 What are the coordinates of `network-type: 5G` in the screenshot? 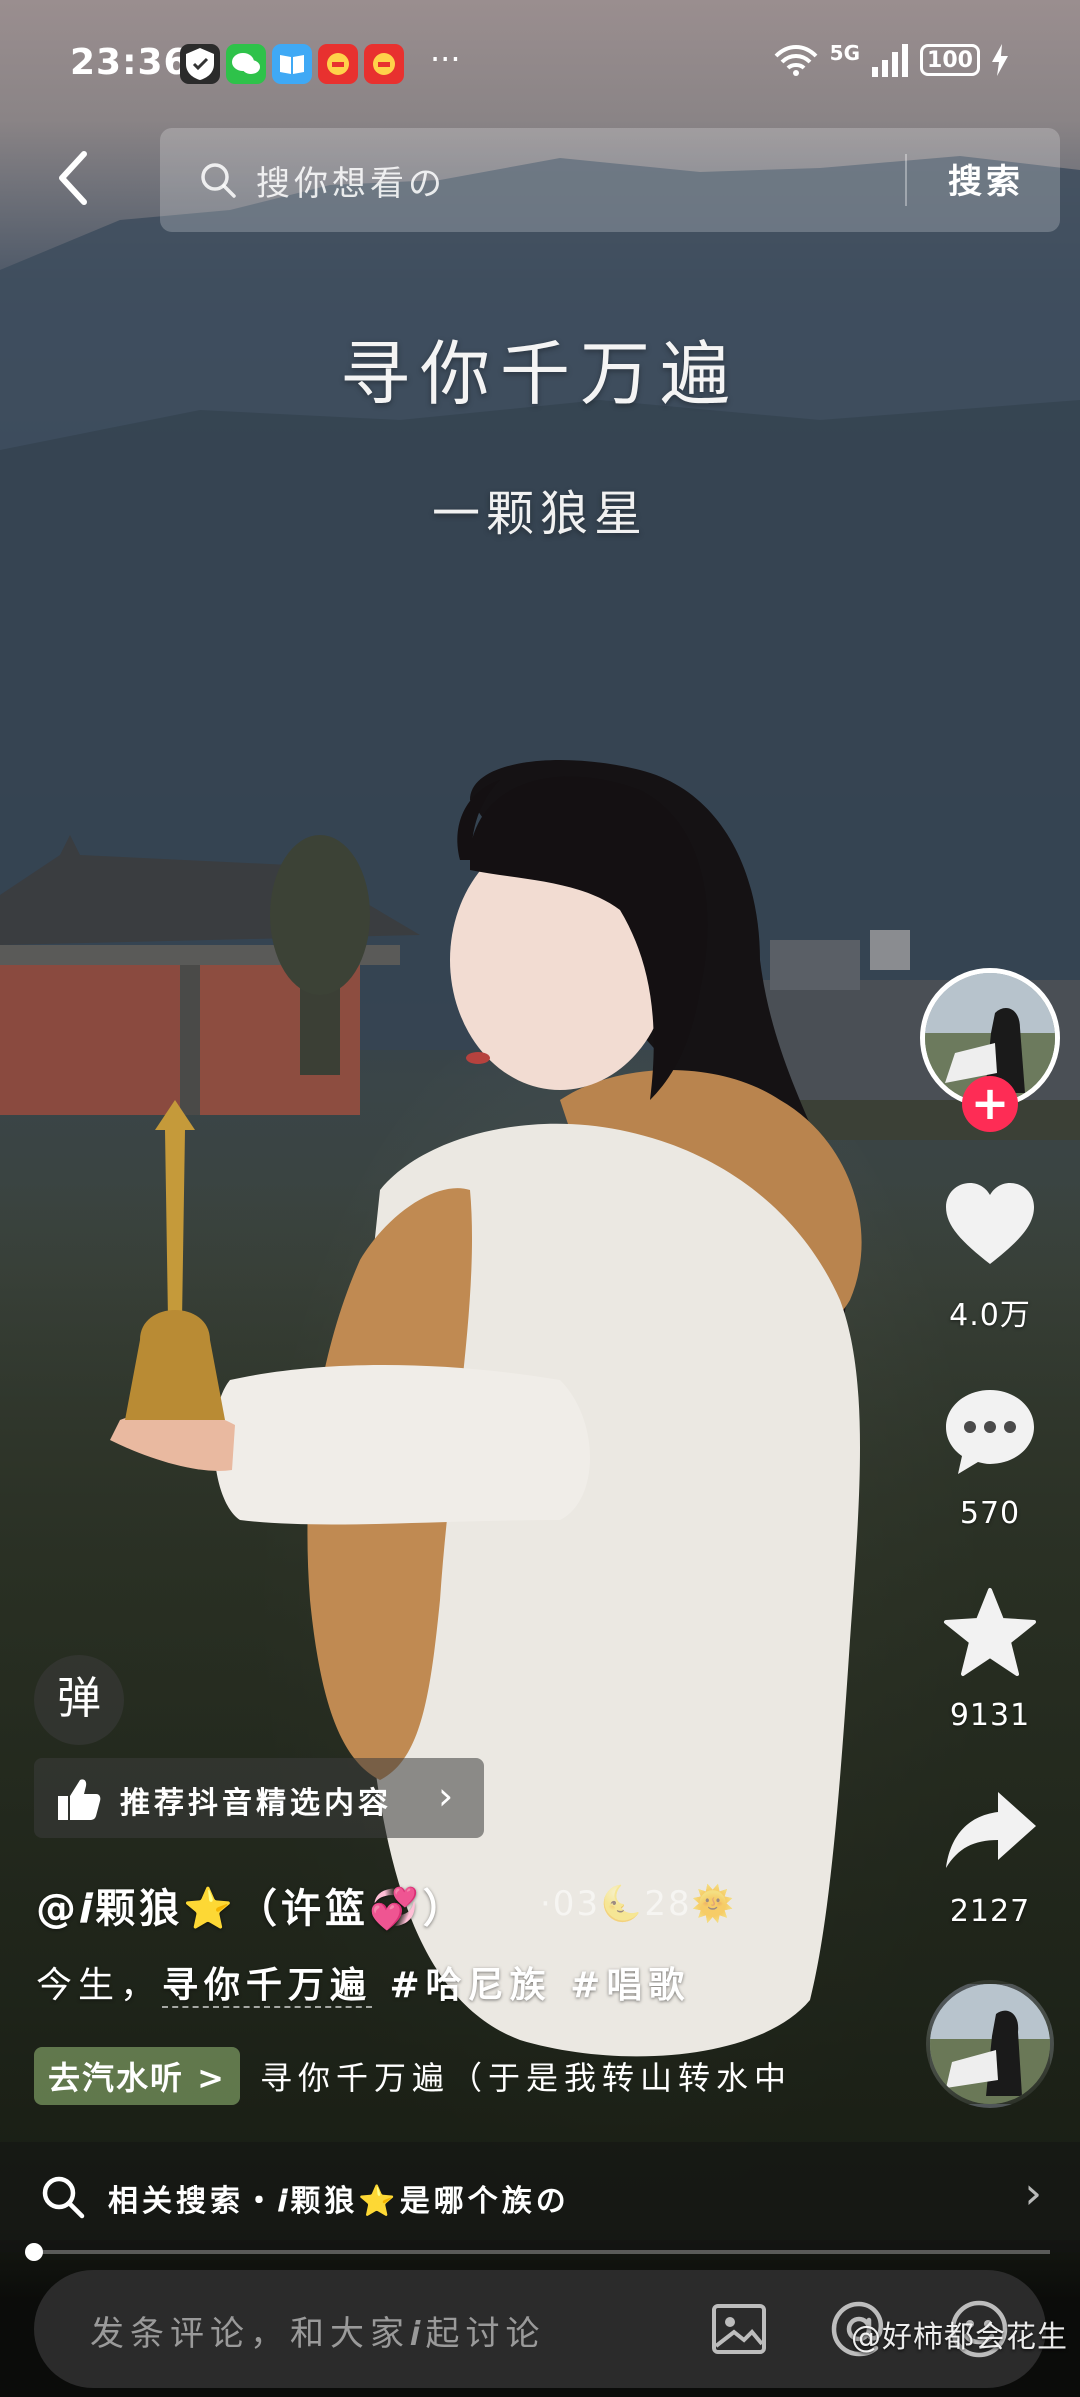 It's located at (844, 53).